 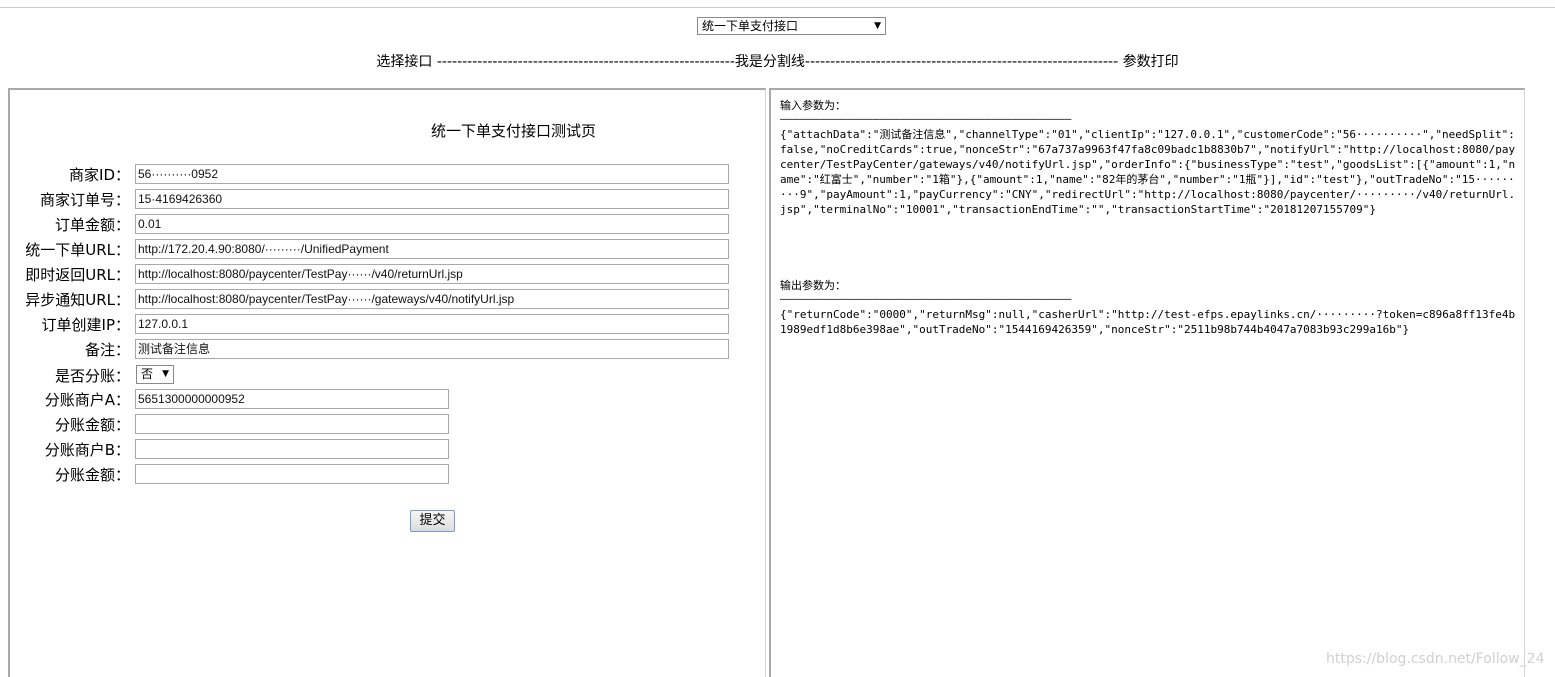 What do you see at coordinates (514, 131) in the screenshot?
I see `form-title: 统一下单支付接口测试页` at bounding box center [514, 131].